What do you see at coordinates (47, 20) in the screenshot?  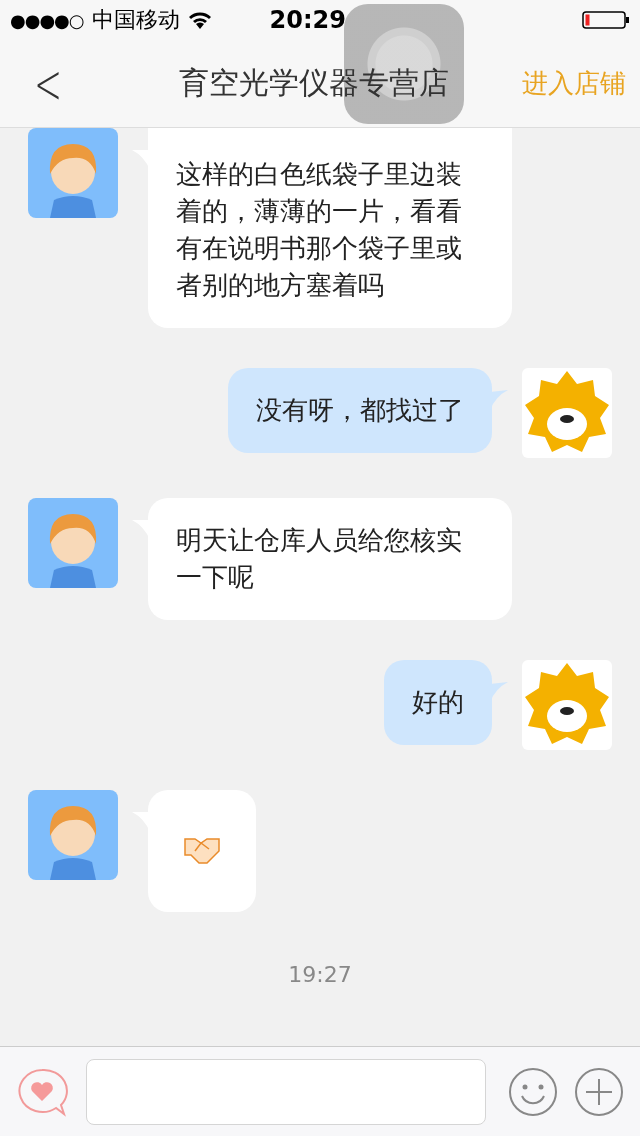 I see `signal-dots: ●●●●○` at bounding box center [47, 20].